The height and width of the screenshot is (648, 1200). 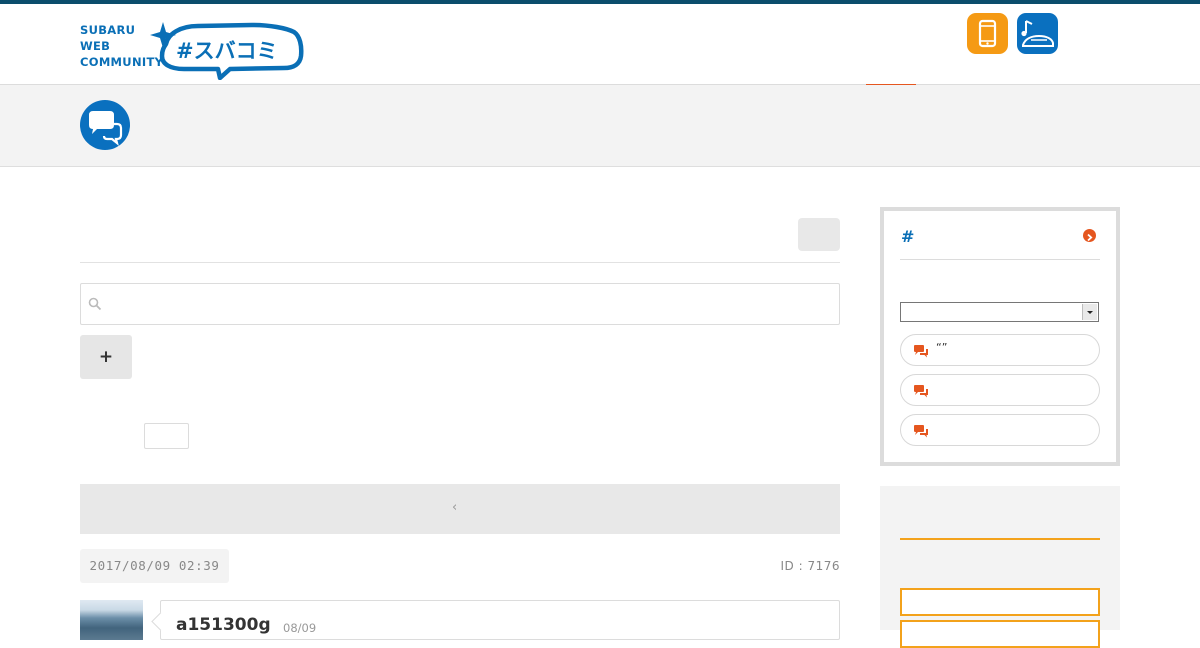 I want to click on car-music-nav-button, so click(x=1037, y=33).